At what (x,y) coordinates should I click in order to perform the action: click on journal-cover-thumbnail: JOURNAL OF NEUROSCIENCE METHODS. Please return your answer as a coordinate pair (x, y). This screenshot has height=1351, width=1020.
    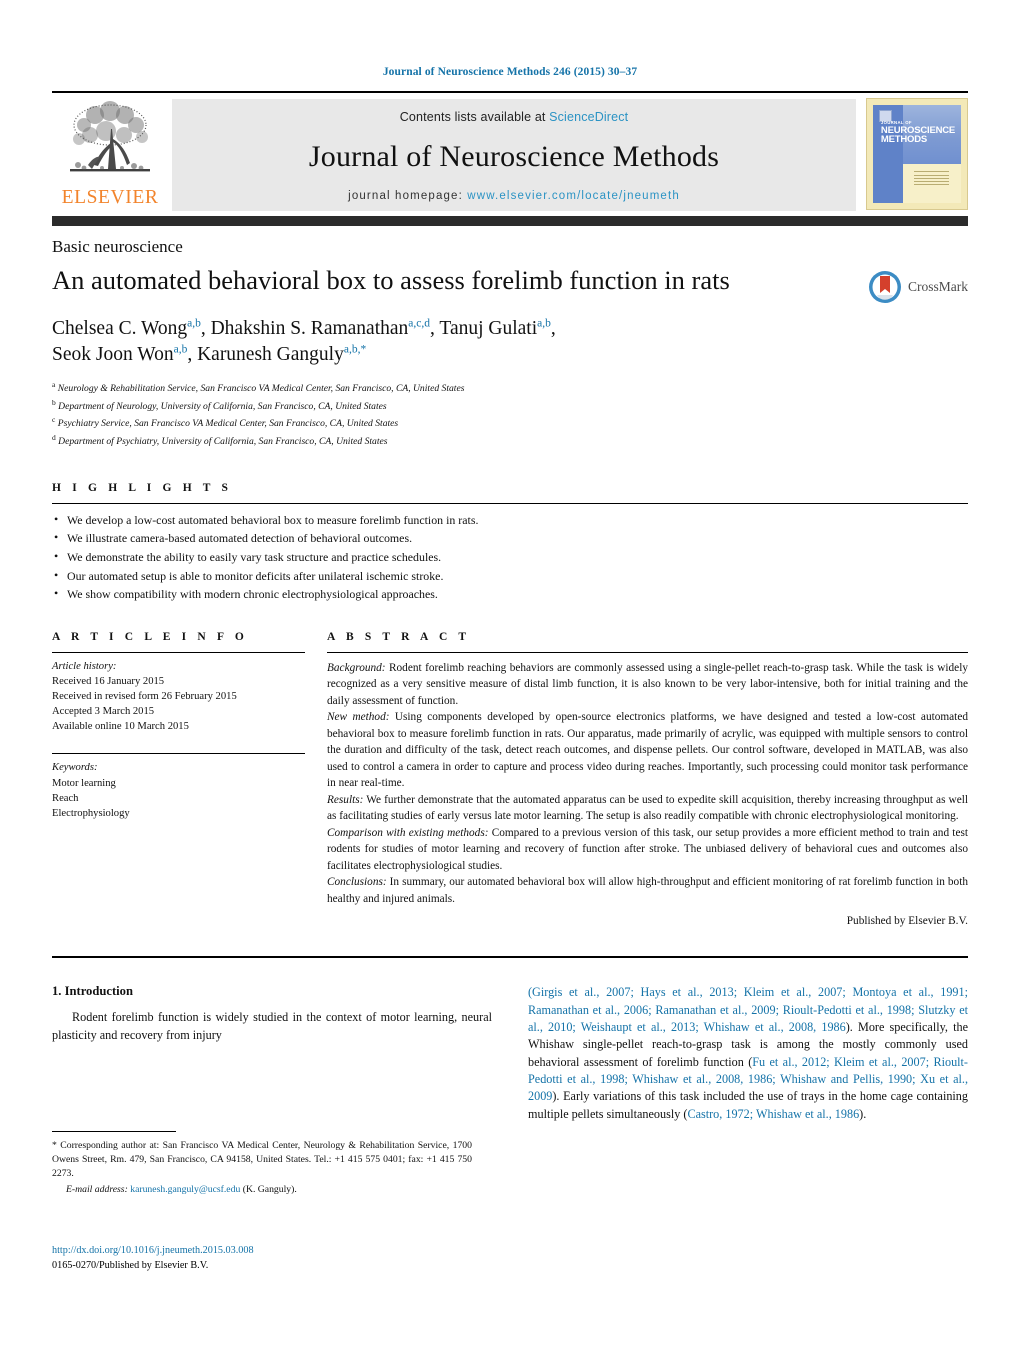
    Looking at the image, I should click on (917, 154).